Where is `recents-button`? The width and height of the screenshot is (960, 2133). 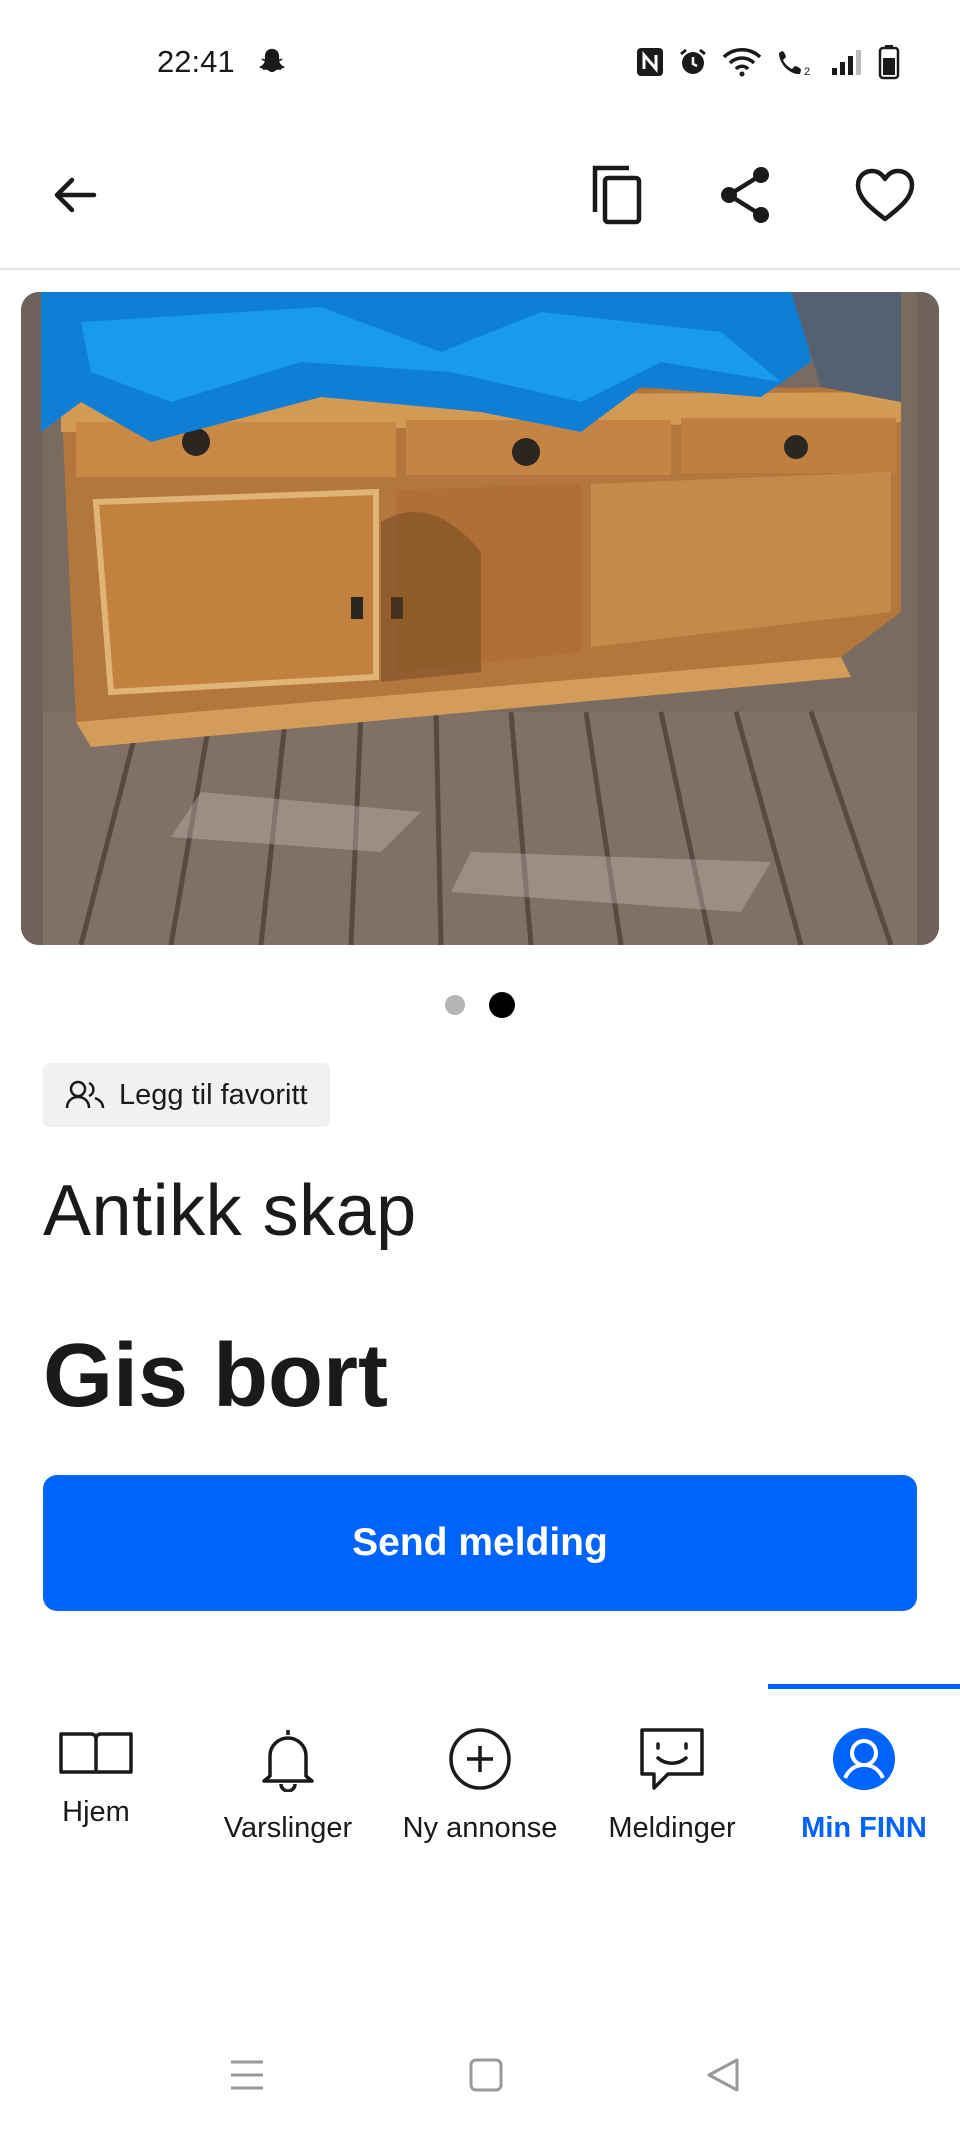 recents-button is located at coordinates (247, 2075).